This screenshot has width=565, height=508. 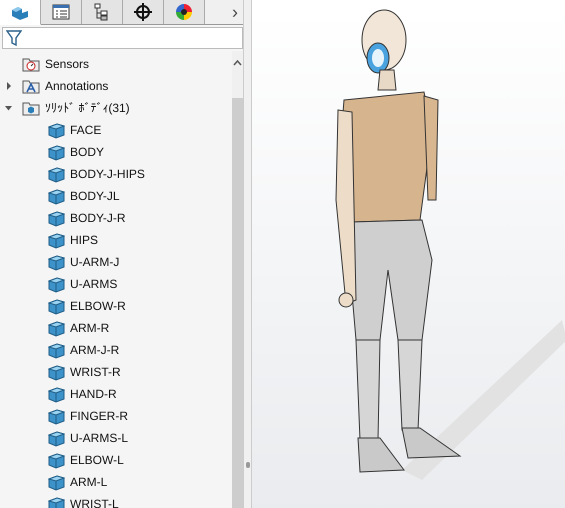 I want to click on filter-field, so click(x=122, y=38).